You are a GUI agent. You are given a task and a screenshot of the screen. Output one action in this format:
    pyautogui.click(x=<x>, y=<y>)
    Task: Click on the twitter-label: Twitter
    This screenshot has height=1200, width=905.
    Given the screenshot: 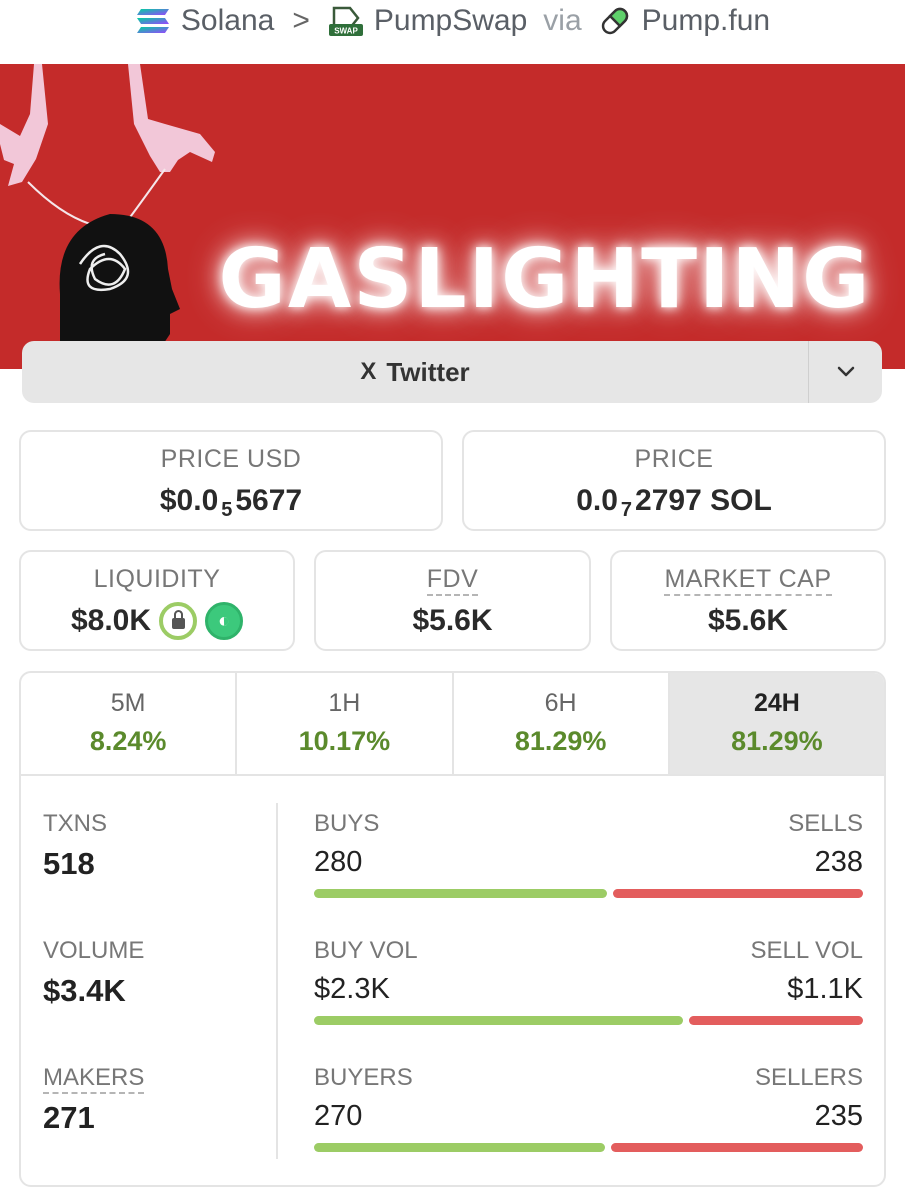 What is the action you would take?
    pyautogui.click(x=428, y=371)
    